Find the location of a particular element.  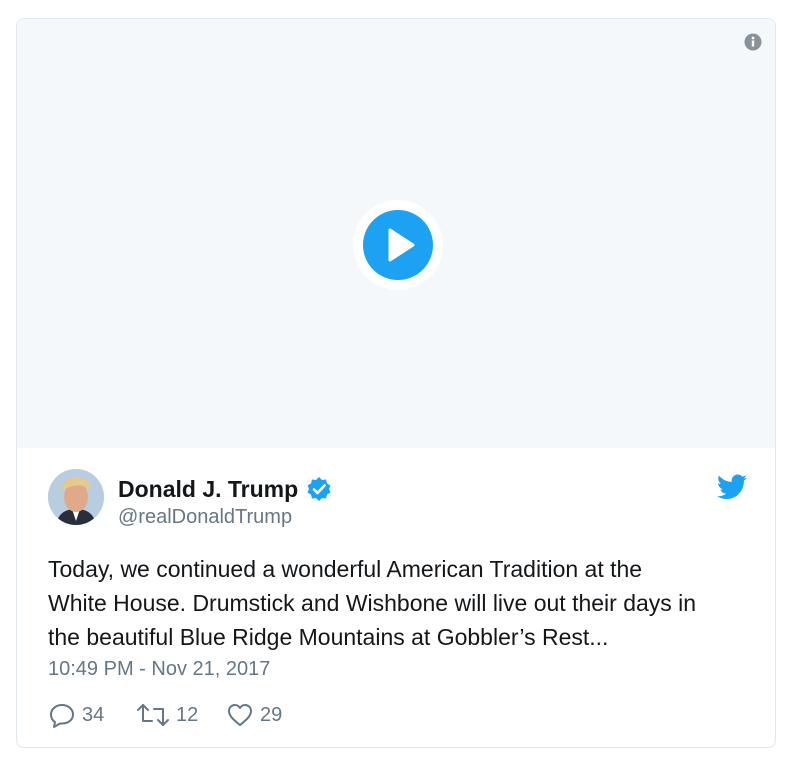

tweet-timestamp: 10:49 PM - Nov 21, 2017 is located at coordinates (159, 669).